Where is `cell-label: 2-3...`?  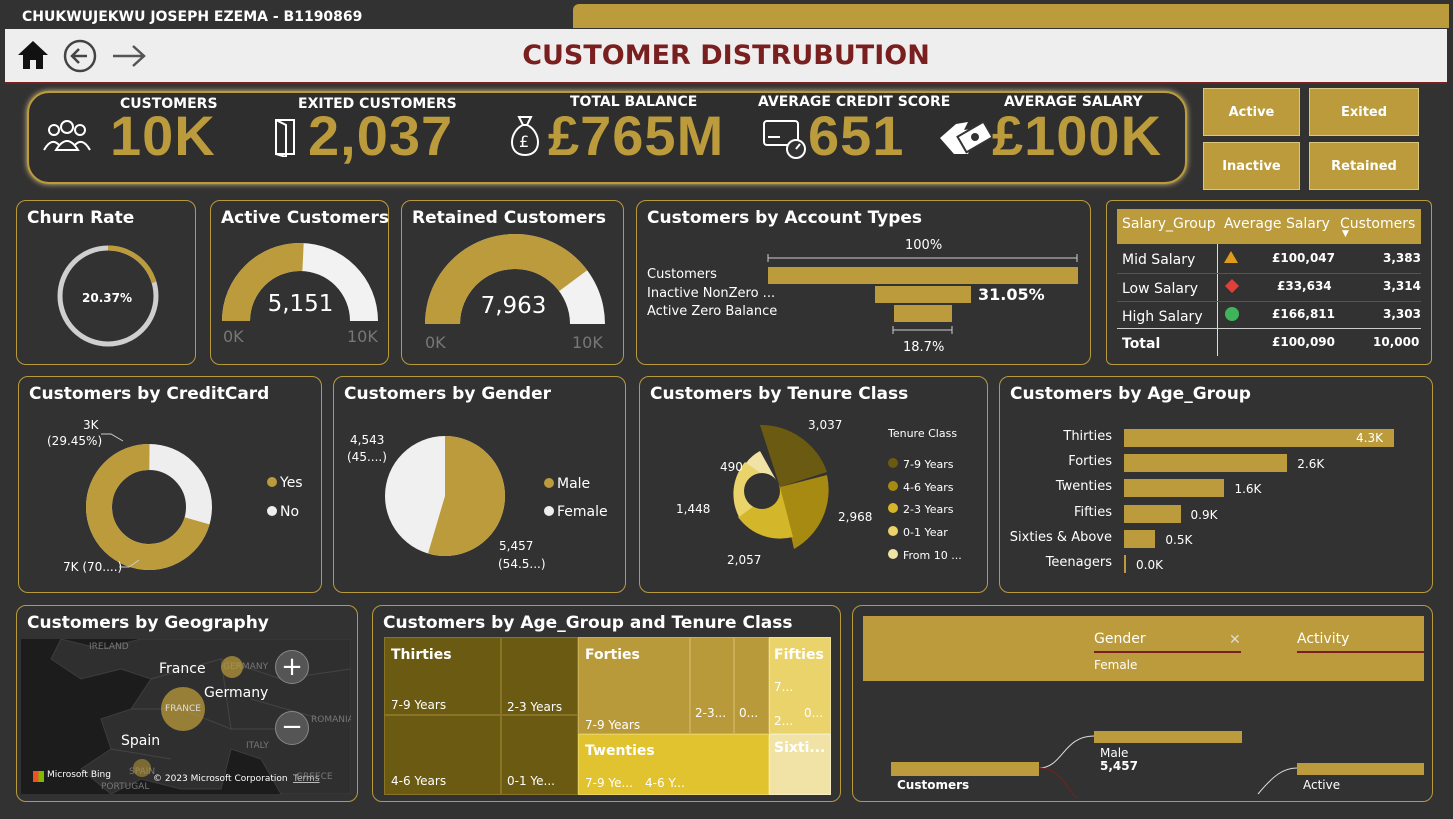 cell-label: 2-3... is located at coordinates (711, 713).